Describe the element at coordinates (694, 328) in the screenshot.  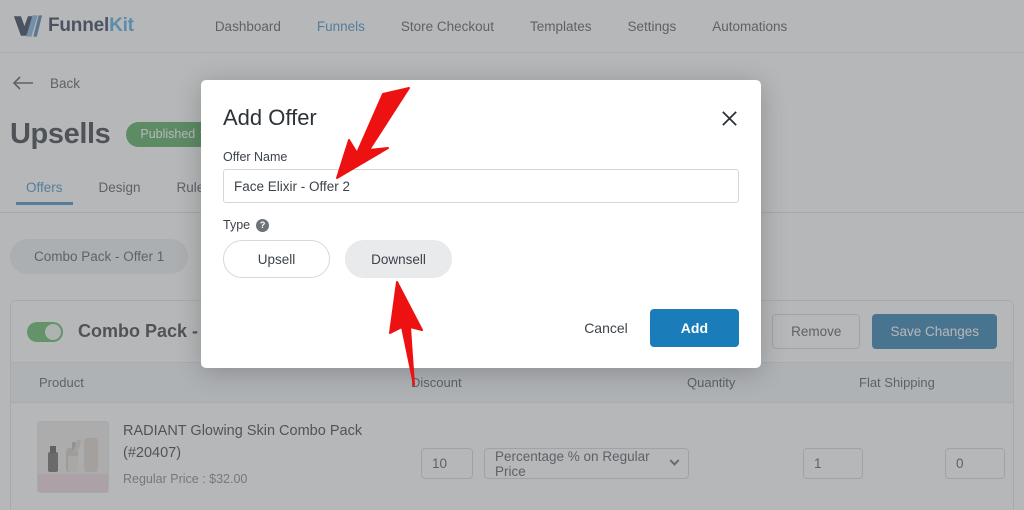
I see `add-button: Add` at that location.